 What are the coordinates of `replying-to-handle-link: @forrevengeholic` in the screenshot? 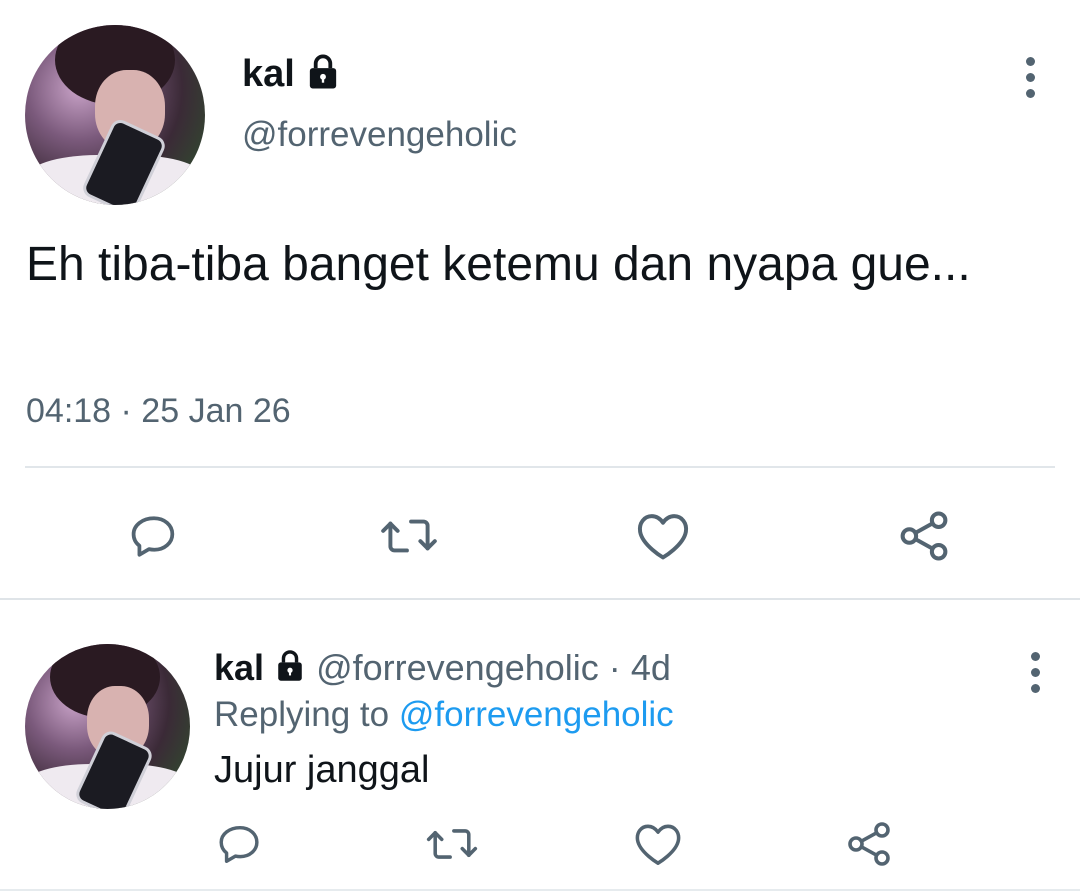 It's located at (536, 714).